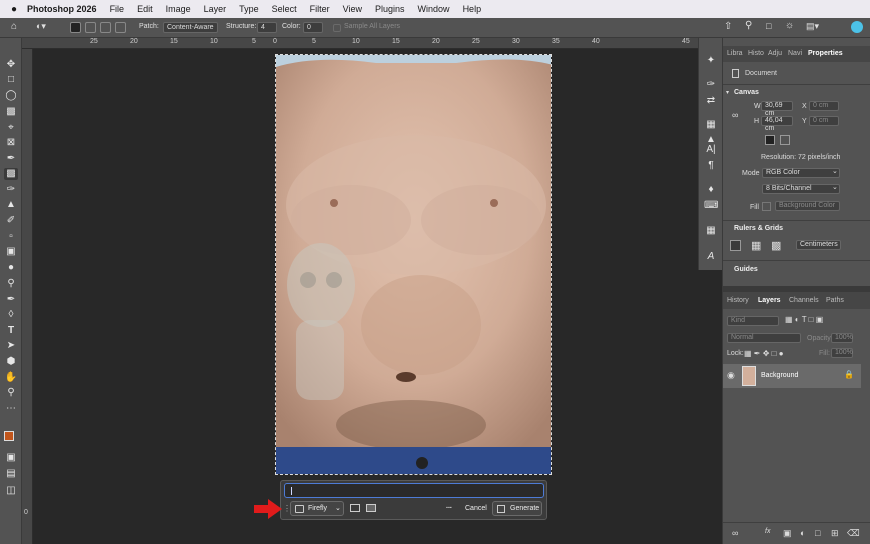 The image size is (870, 544). What do you see at coordinates (711, 231) in the screenshot?
I see `table-grid-icon: ▦` at bounding box center [711, 231].